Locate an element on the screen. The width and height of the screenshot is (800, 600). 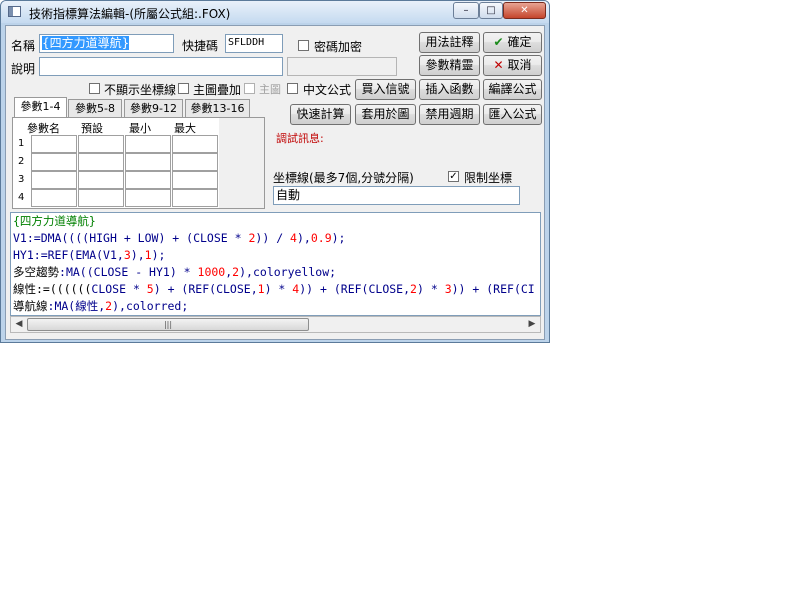
main-overlay-label: 主圖疊加 is located at coordinates (217, 90).